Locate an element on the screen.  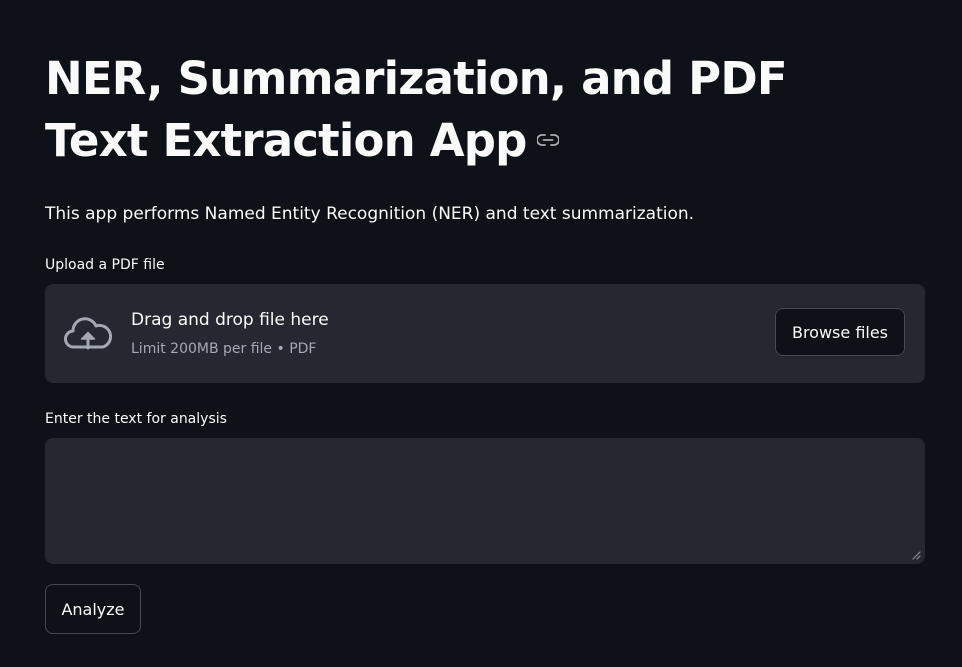
dropzone-title: Drag and drop file here is located at coordinates (230, 320).